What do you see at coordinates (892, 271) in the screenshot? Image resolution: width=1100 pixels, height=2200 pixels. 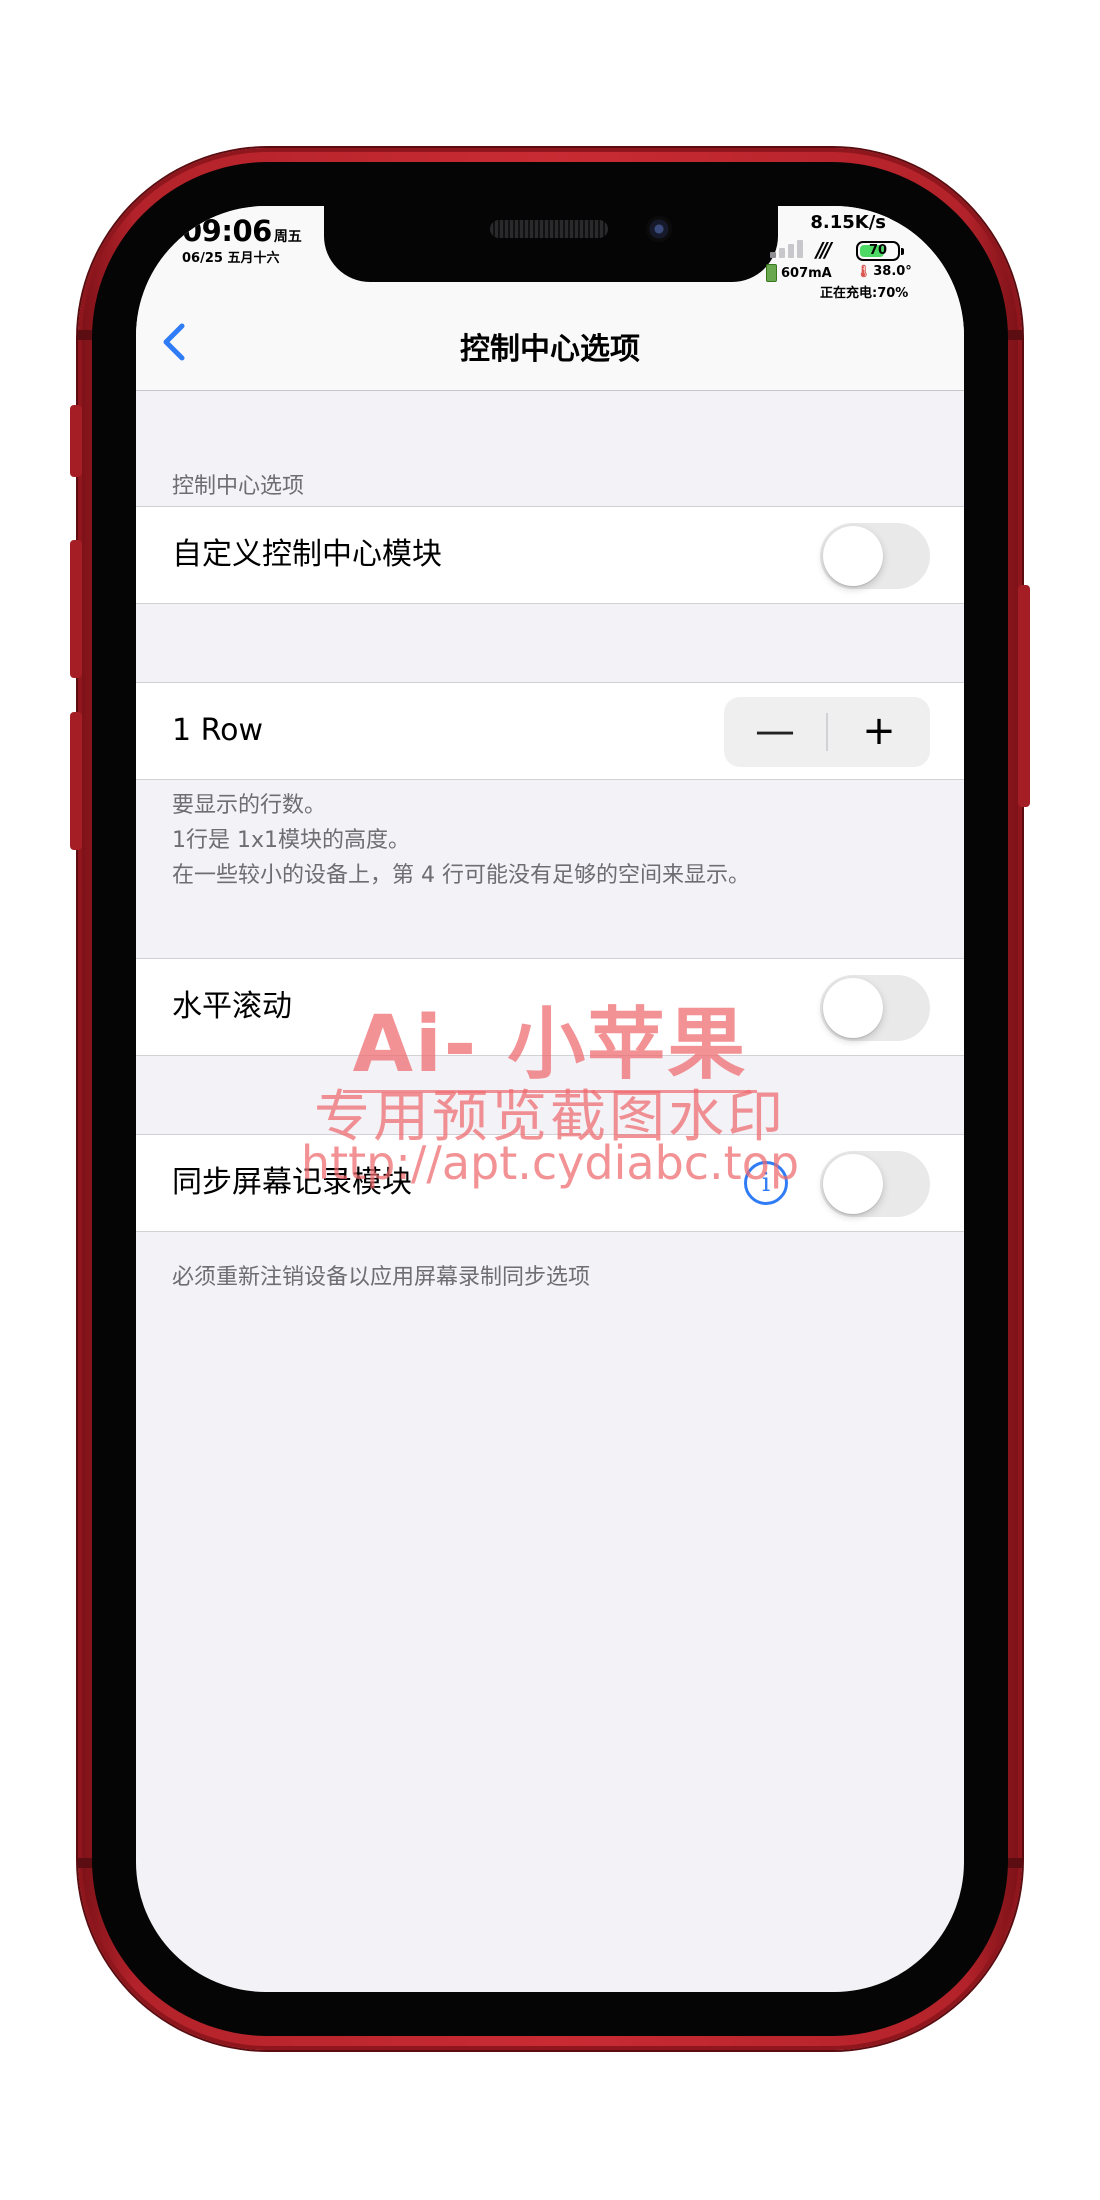 I see `temperature-value: 38.0°` at bounding box center [892, 271].